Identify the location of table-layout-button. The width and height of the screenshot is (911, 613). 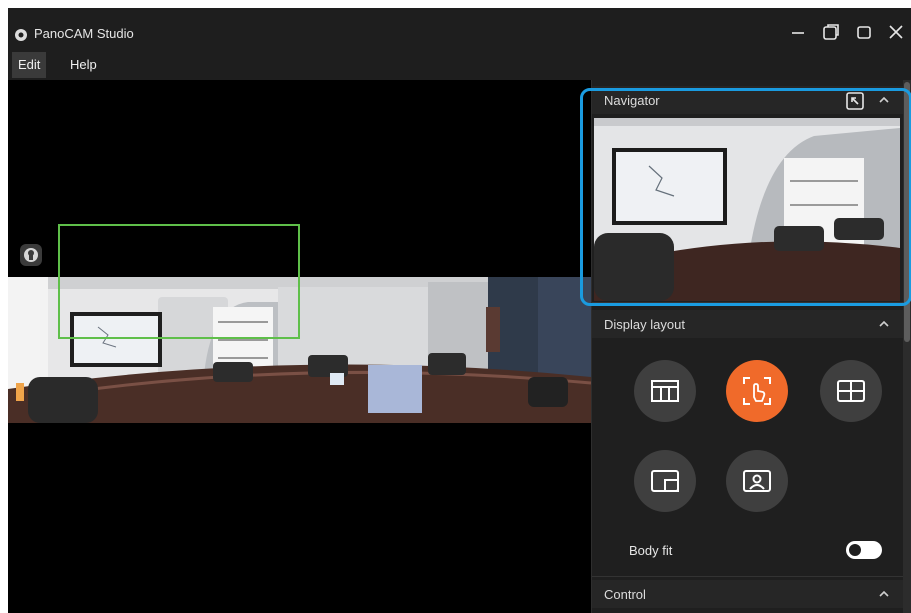
(665, 391).